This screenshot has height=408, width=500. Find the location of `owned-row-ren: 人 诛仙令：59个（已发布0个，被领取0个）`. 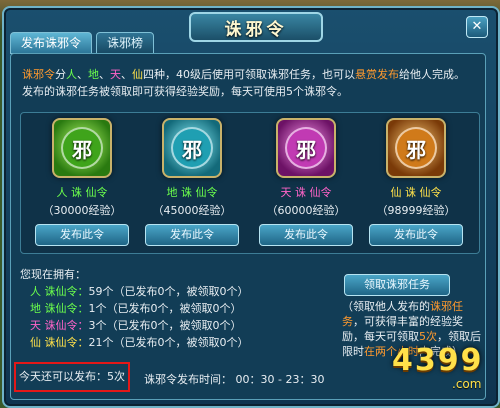

owned-row-ren: 人 诛仙令：59个（已发布0个，被领取0个） is located at coordinates (139, 291).